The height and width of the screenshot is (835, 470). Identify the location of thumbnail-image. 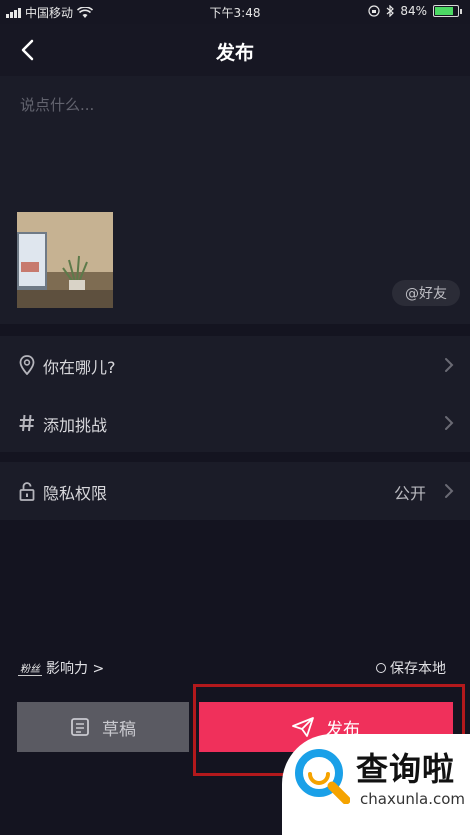
(65, 260).